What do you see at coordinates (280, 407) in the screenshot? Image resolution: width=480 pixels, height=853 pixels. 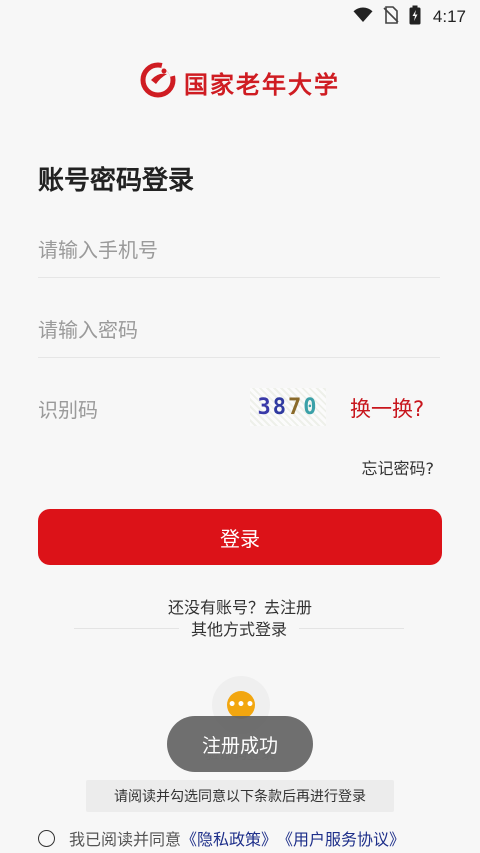 I see `captcha-char: 8` at bounding box center [280, 407].